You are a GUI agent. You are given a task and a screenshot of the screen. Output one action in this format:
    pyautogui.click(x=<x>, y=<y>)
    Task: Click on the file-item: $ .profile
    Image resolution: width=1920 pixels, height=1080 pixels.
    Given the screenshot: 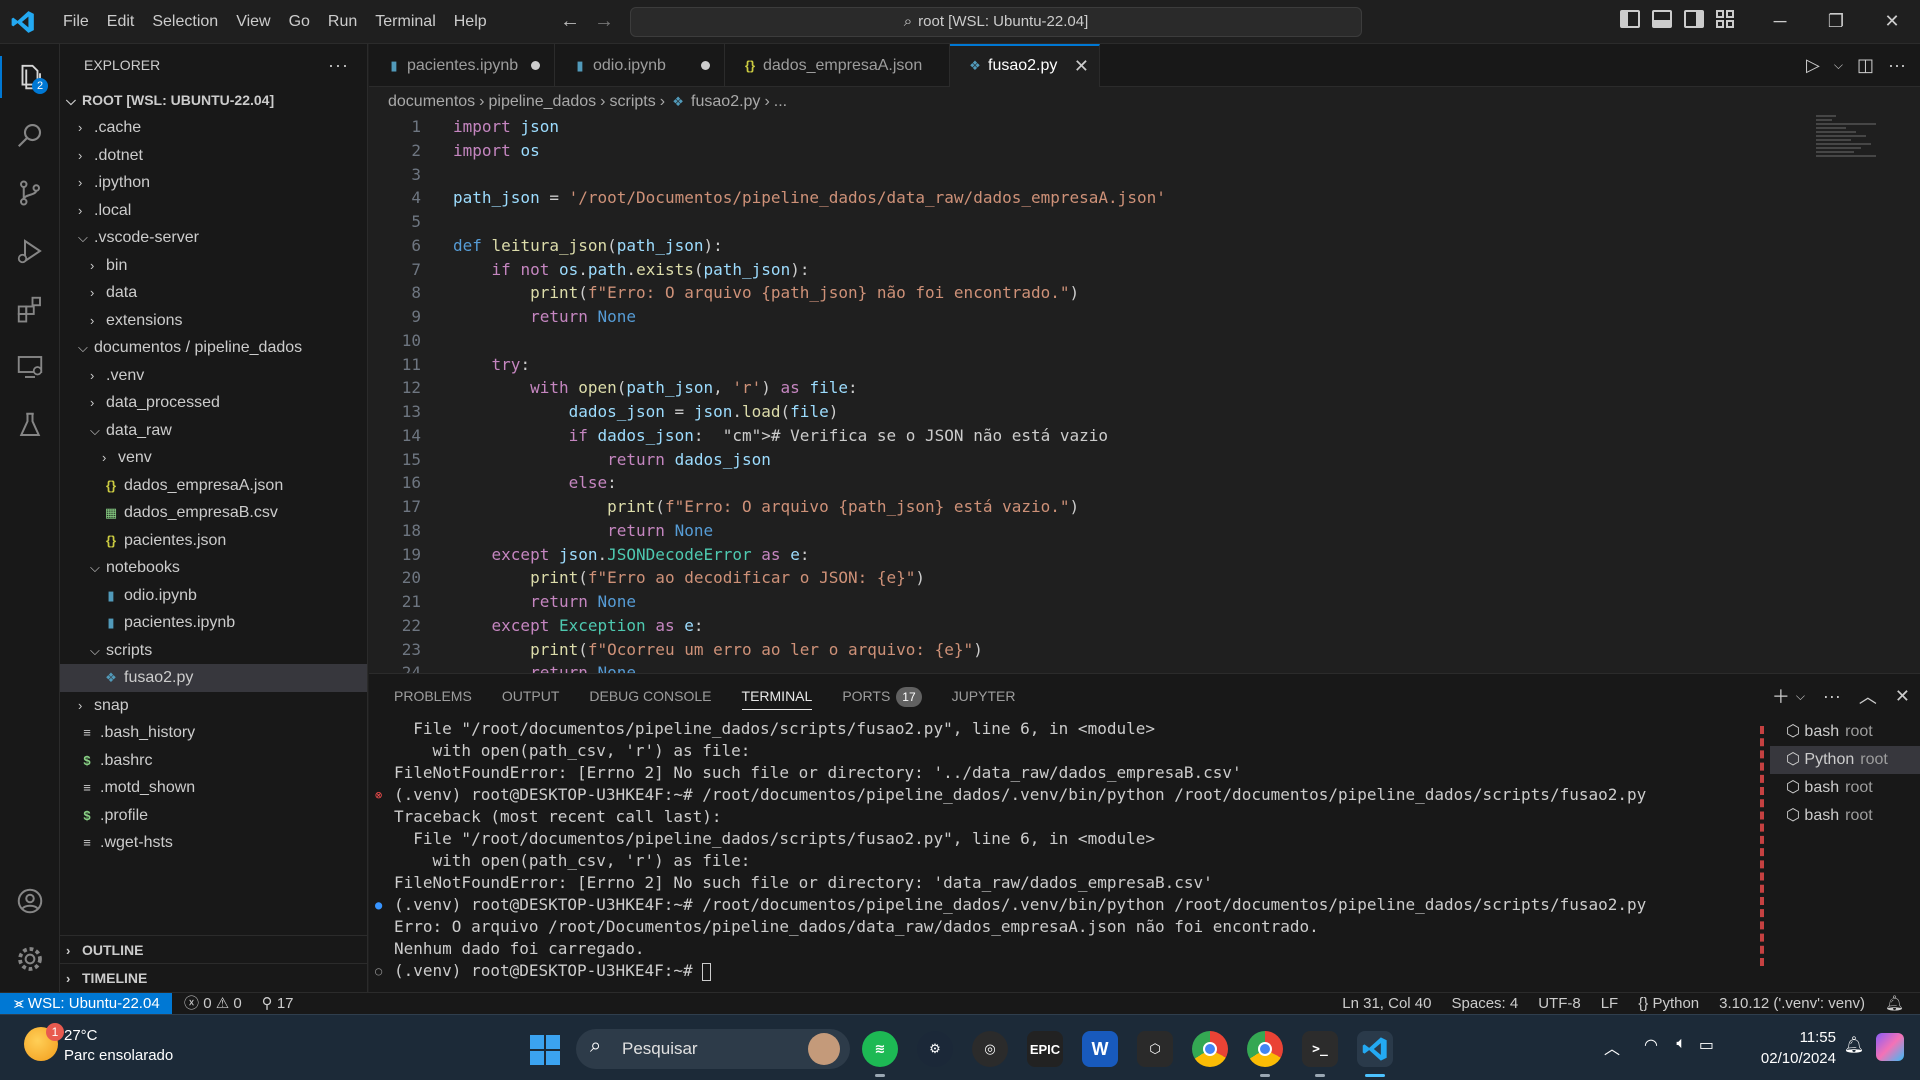 What is the action you would take?
    pyautogui.click(x=213, y=816)
    